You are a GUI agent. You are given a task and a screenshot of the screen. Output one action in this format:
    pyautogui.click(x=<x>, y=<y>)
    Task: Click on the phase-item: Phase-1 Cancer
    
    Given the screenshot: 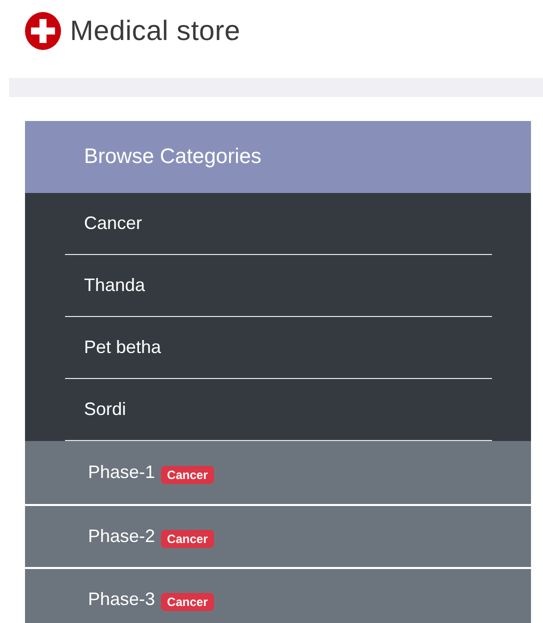 What is the action you would take?
    pyautogui.click(x=278, y=472)
    